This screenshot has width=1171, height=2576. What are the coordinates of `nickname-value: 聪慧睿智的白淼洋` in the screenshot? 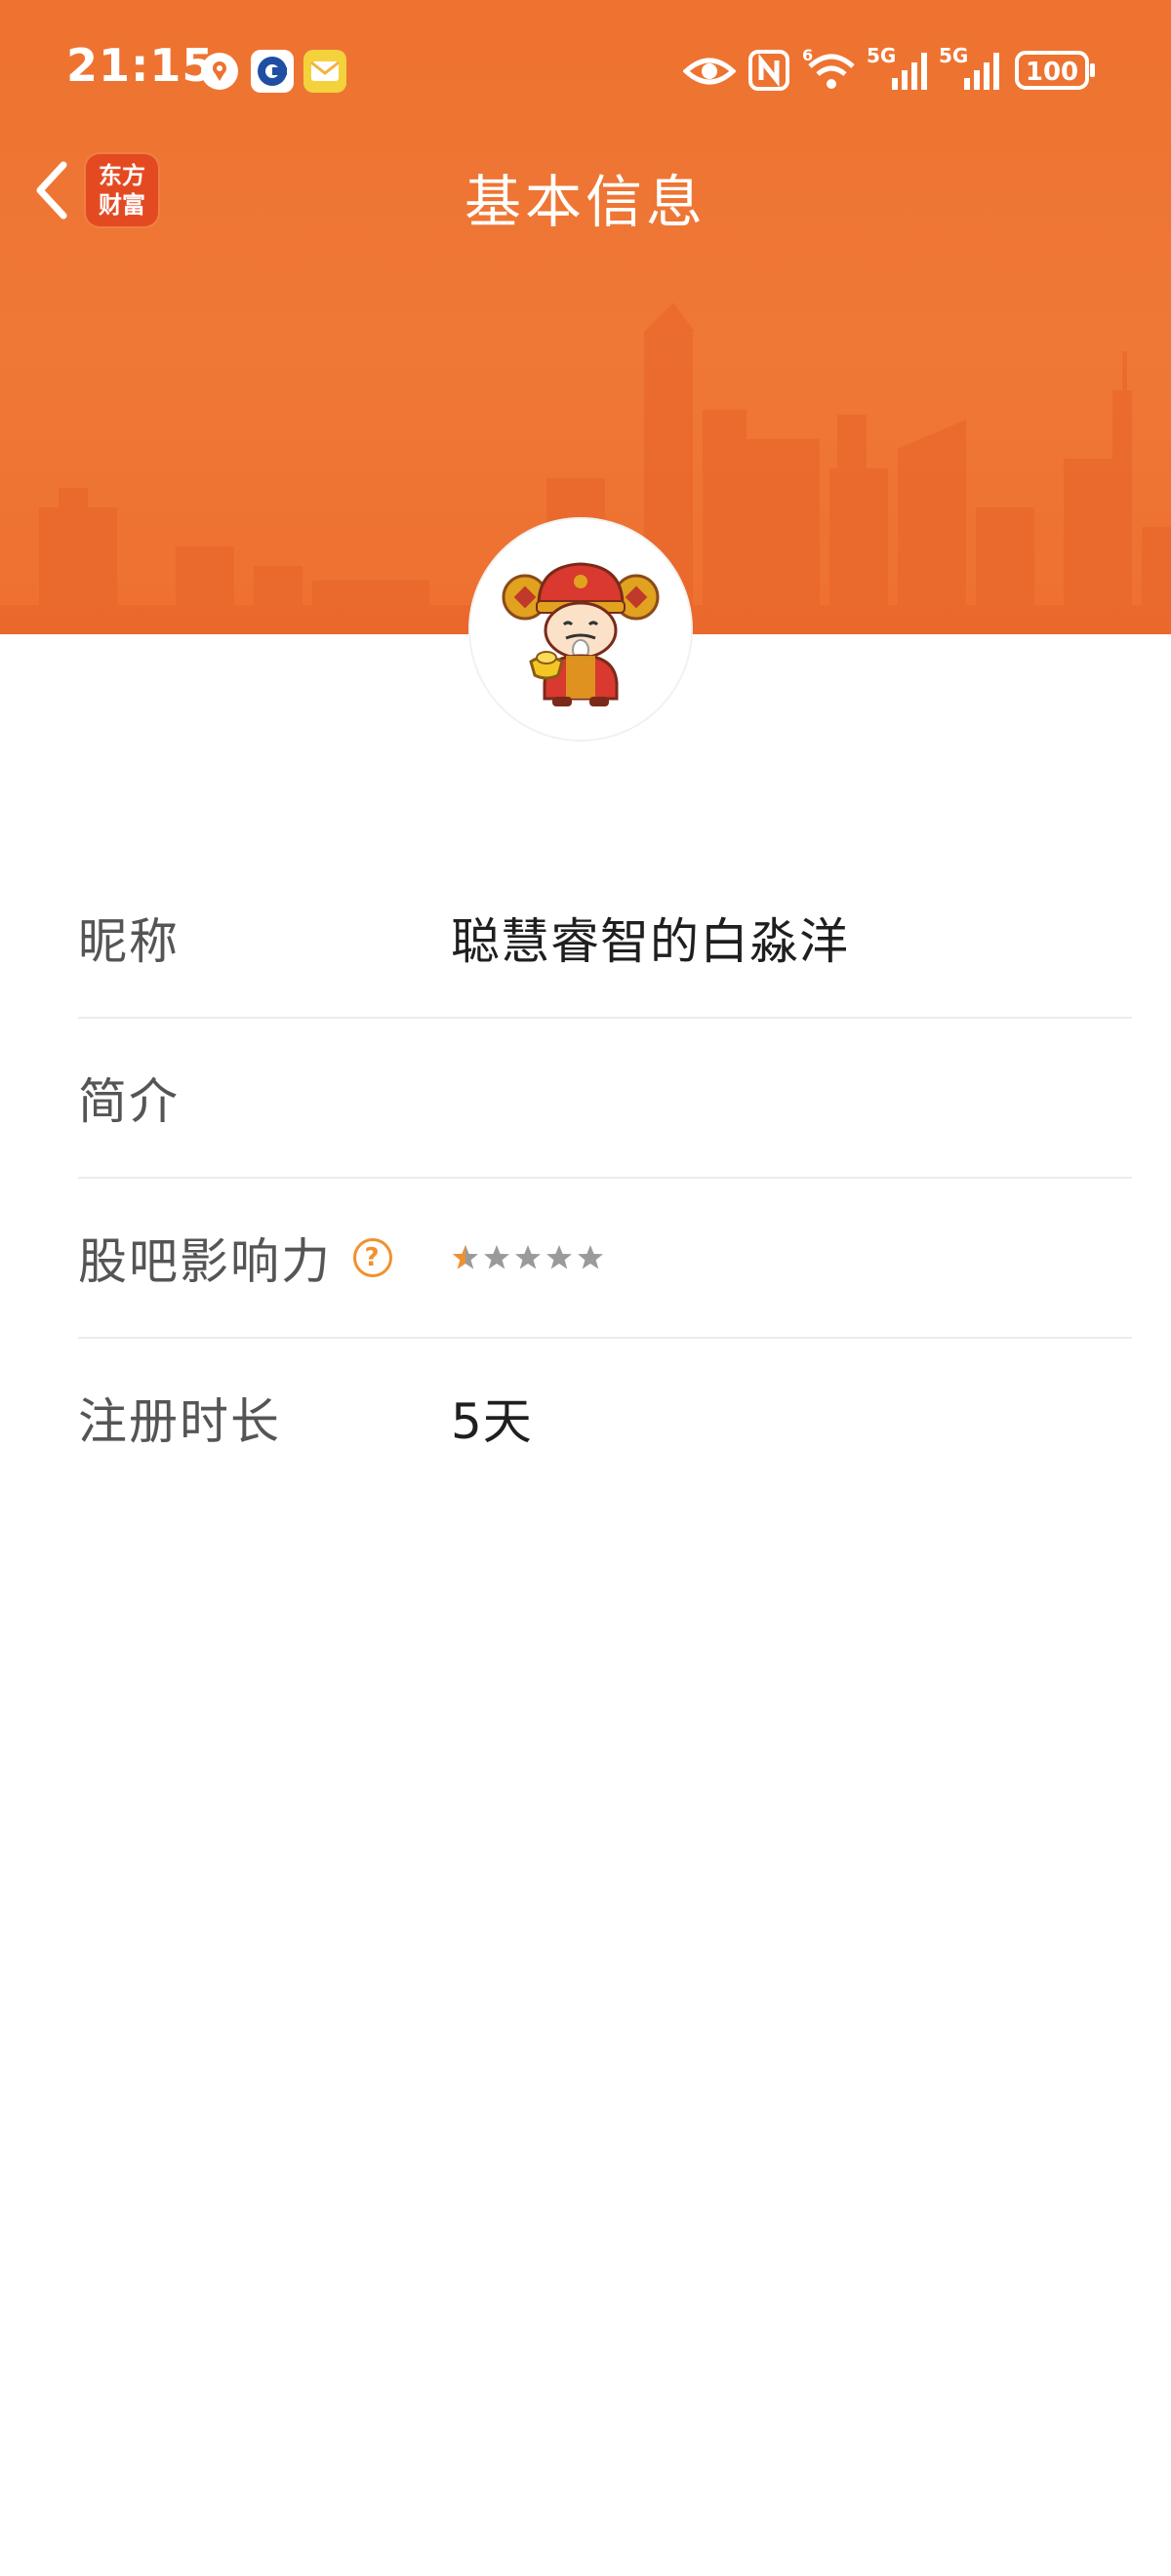 It's located at (650, 941).